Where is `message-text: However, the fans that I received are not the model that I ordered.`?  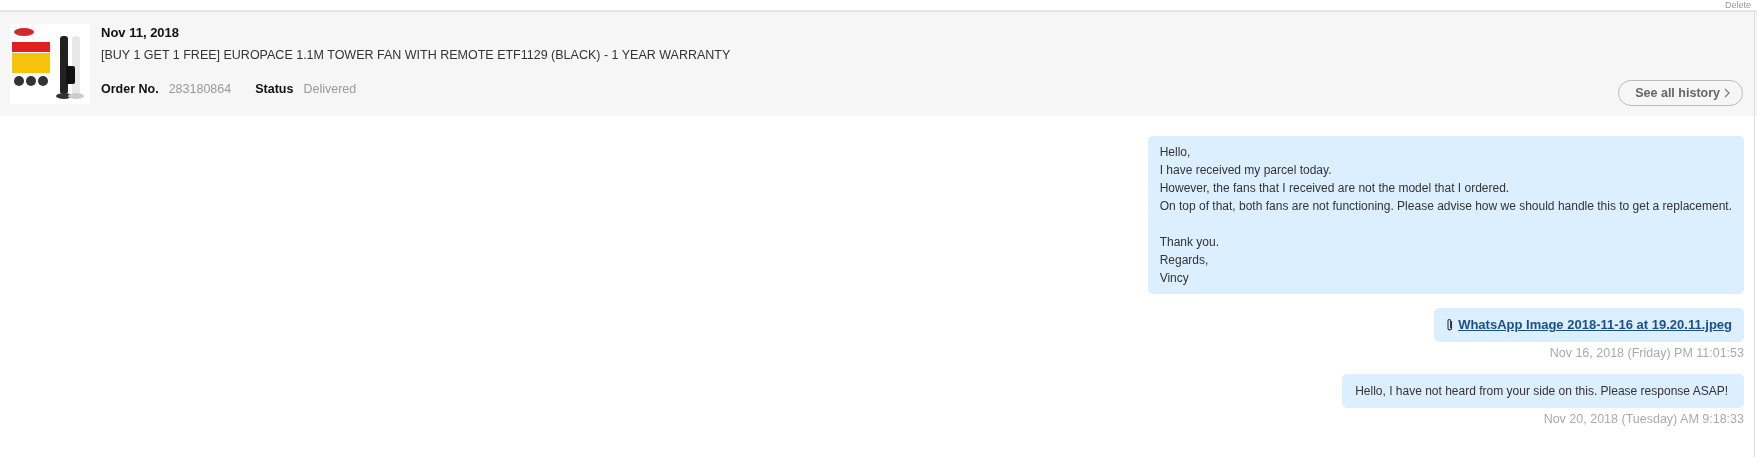 message-text: However, the fans that I received are not the model that I ordered. is located at coordinates (1335, 188).